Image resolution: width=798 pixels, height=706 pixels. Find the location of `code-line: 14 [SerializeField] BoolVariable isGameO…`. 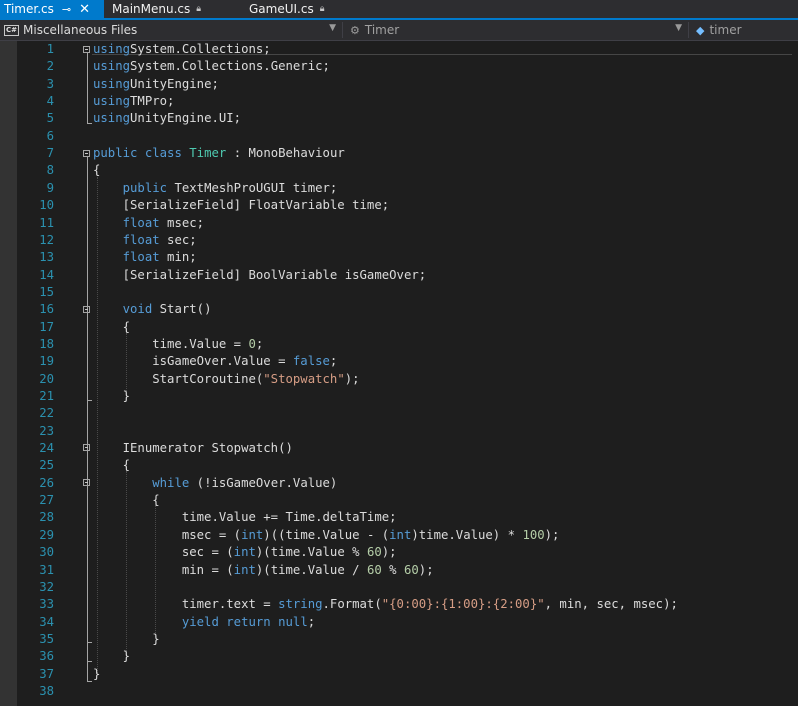

code-line: 14 [SerializeField] BoolVariable isGameO… is located at coordinates (399, 275).